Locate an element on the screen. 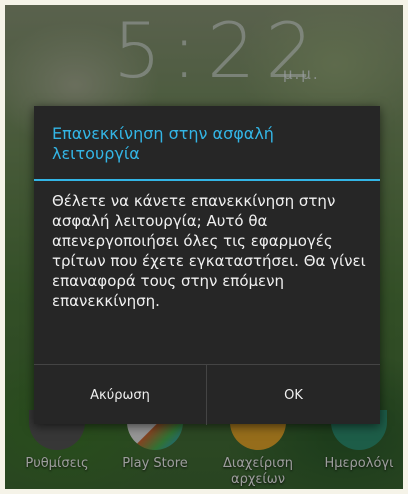 The height and width of the screenshot is (494, 408). title-divider is located at coordinates (207, 180).